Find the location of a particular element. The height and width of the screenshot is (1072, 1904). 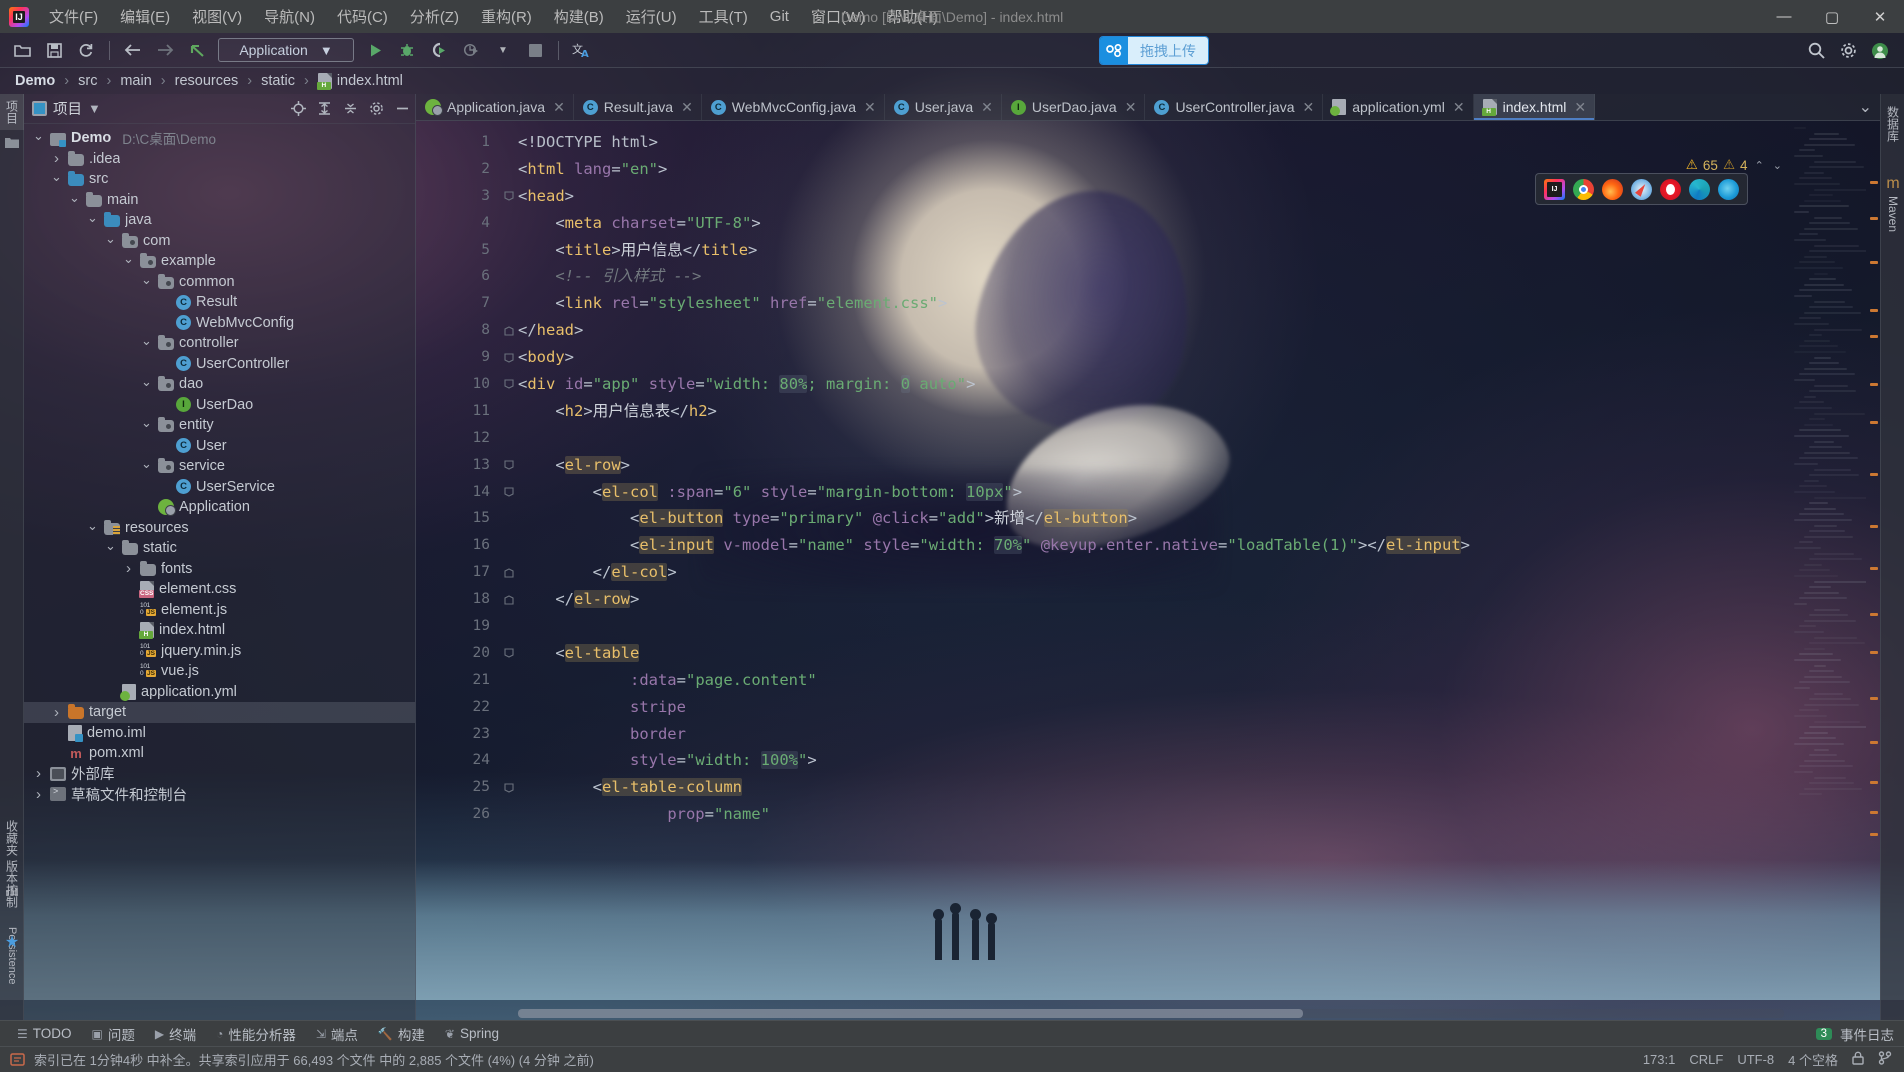

code-line: </el-row> is located at coordinates (1154, 599).